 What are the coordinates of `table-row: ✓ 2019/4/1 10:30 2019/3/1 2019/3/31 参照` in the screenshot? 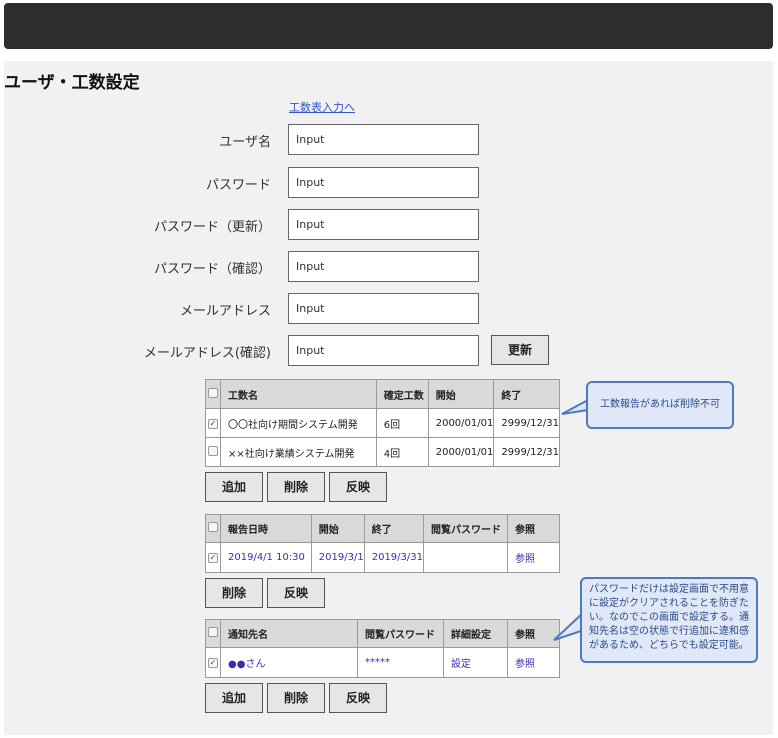 It's located at (382, 557).